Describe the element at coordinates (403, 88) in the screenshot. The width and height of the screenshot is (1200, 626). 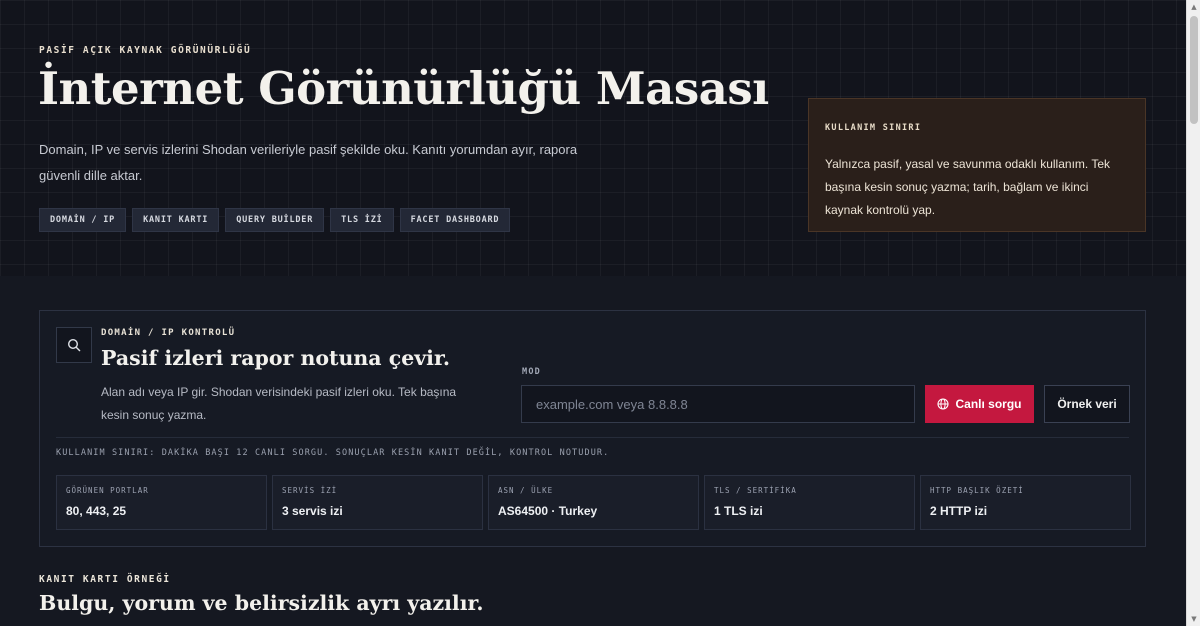
I see `page-title: İnternet Görünürlüğü Masası` at that location.